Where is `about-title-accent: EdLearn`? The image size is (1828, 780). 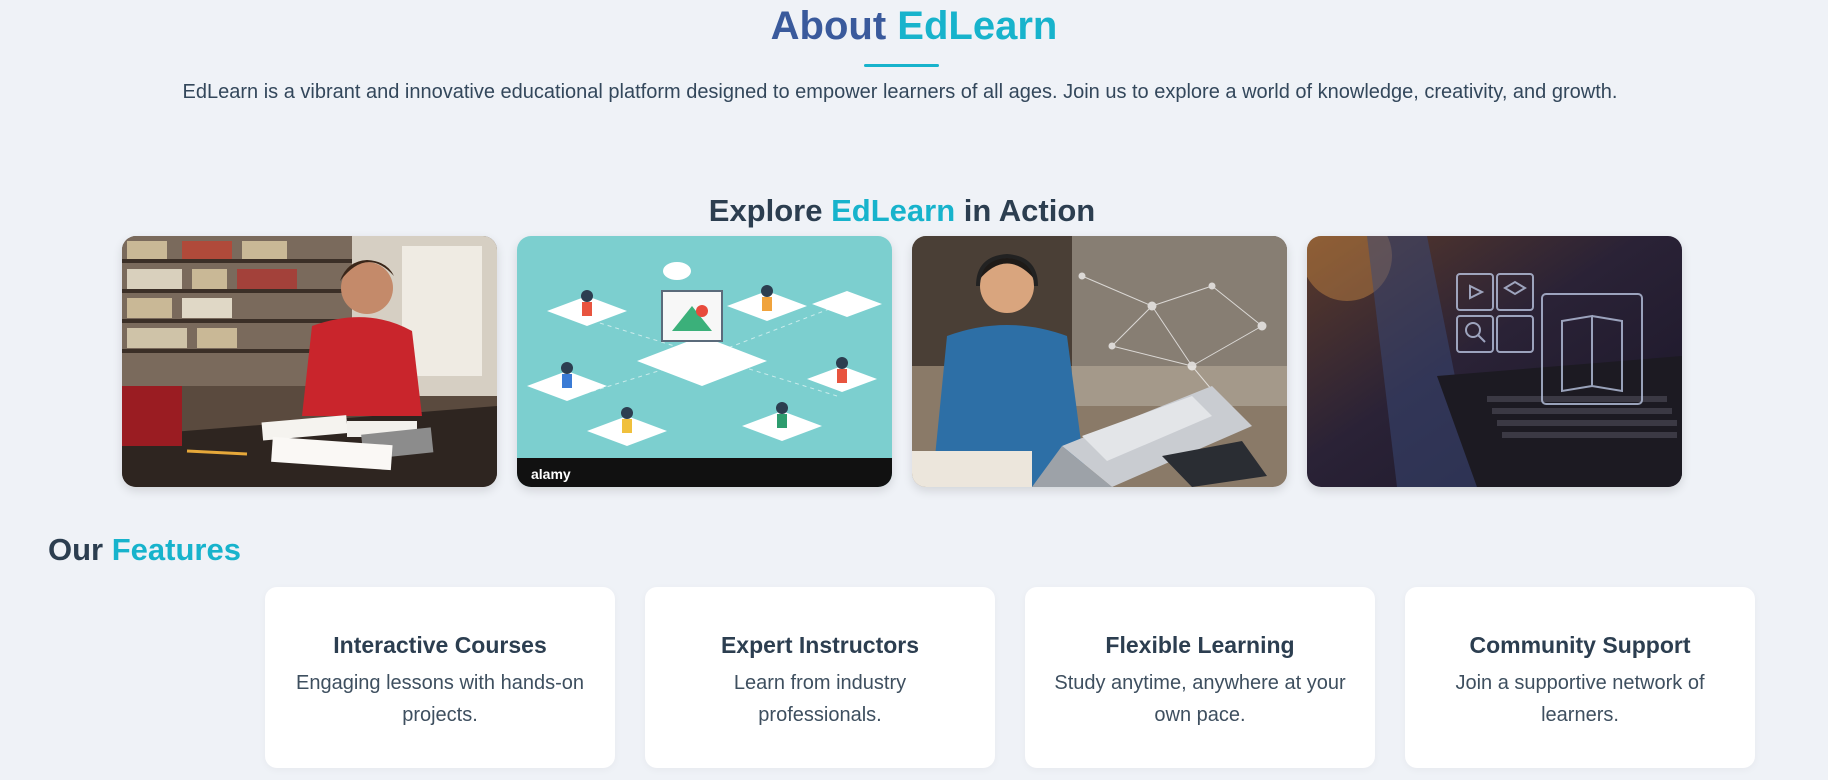 about-title-accent: EdLearn is located at coordinates (977, 26).